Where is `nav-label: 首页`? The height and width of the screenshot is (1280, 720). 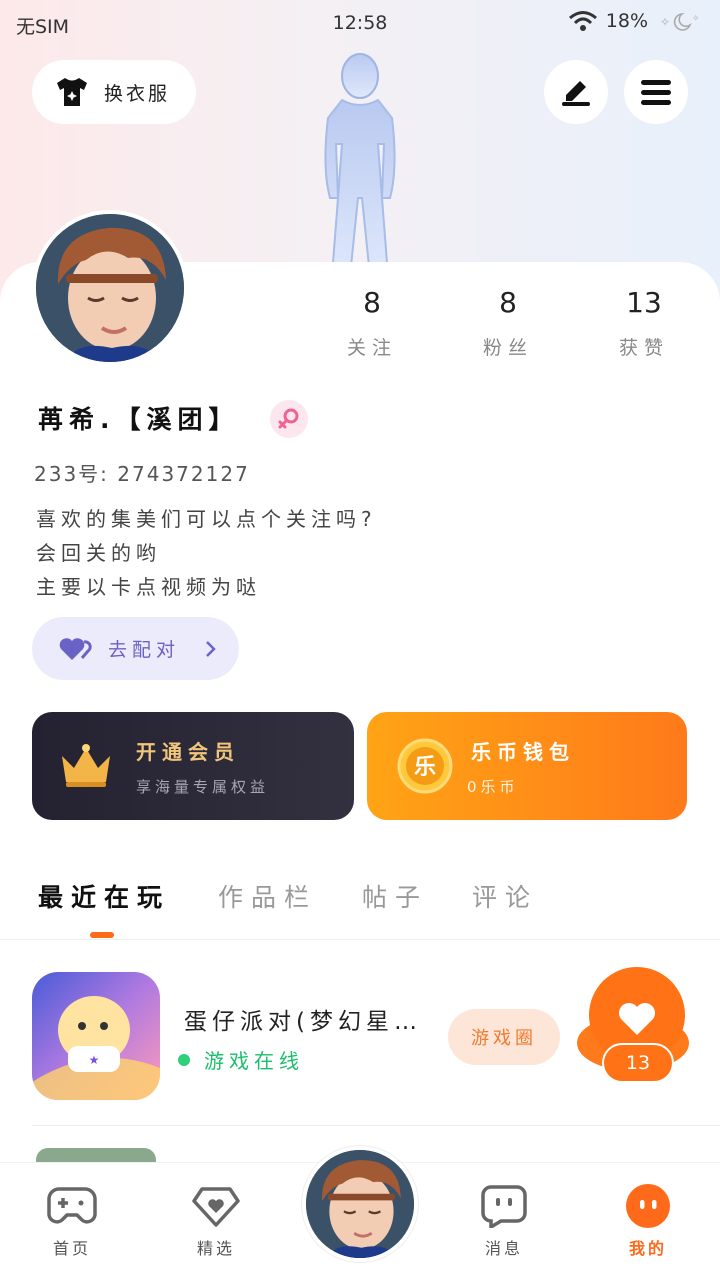 nav-label: 首页 is located at coordinates (71, 1248).